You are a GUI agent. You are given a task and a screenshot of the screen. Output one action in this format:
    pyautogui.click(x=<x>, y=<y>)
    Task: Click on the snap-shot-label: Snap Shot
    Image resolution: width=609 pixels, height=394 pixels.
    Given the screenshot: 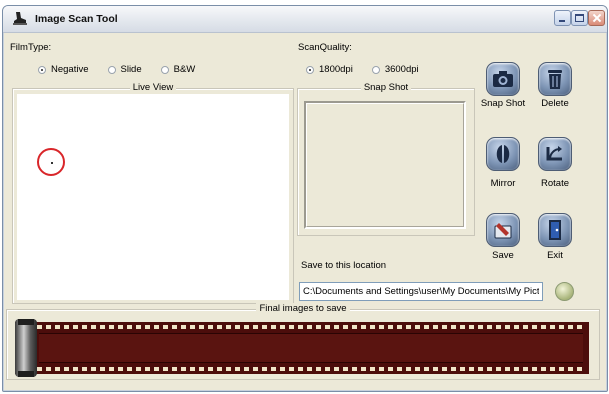 What is the action you would take?
    pyautogui.click(x=386, y=87)
    